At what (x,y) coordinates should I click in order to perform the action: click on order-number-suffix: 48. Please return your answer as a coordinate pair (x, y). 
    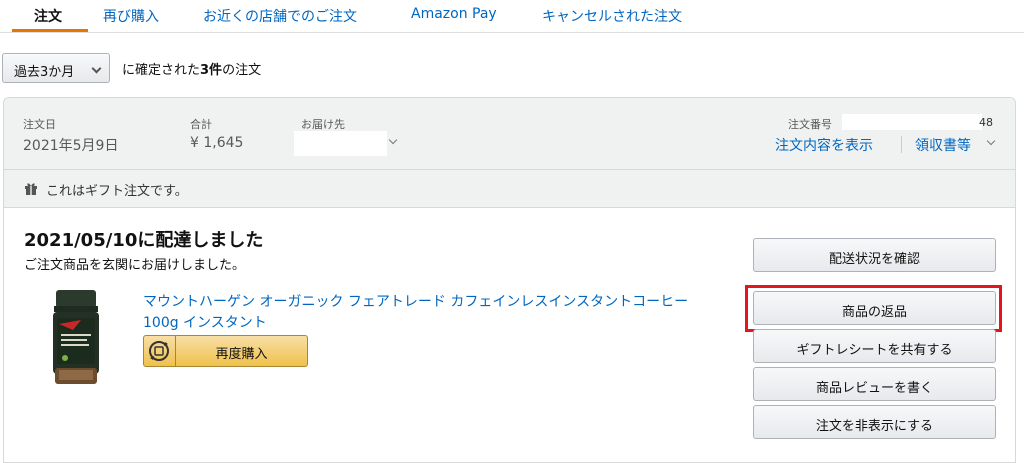
    Looking at the image, I should click on (986, 122).